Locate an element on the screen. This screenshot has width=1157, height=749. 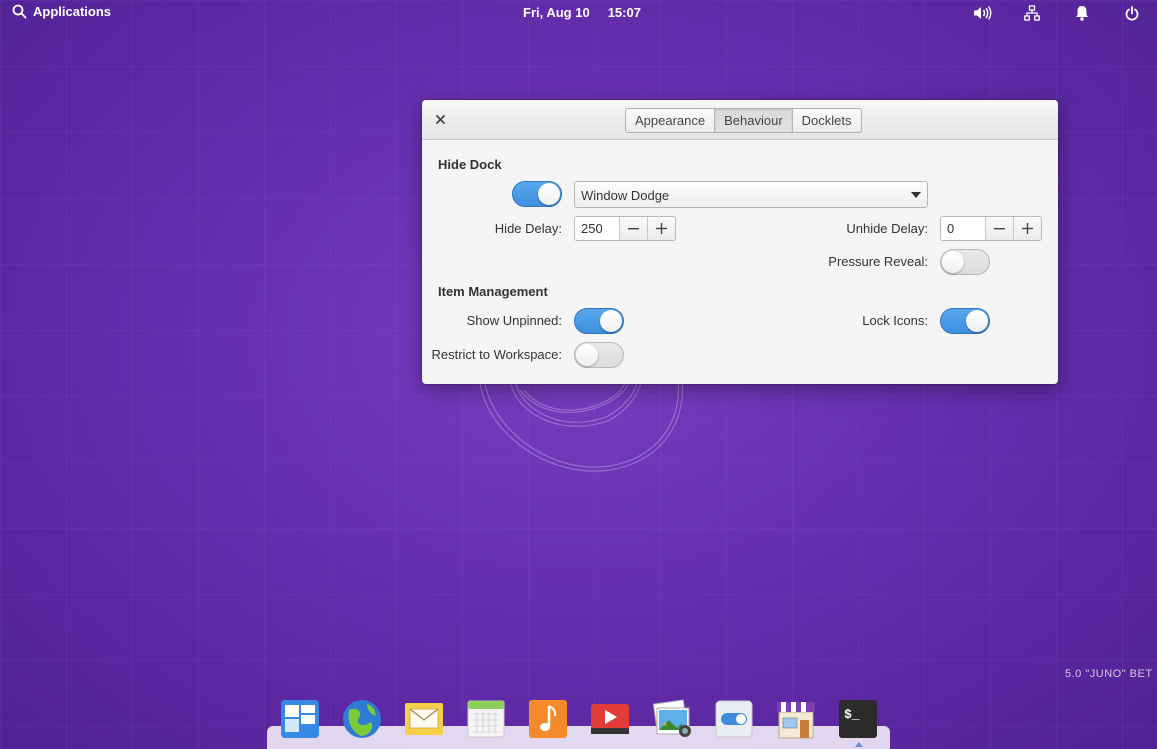
dock-item-appcenter is located at coordinates (796, 719).